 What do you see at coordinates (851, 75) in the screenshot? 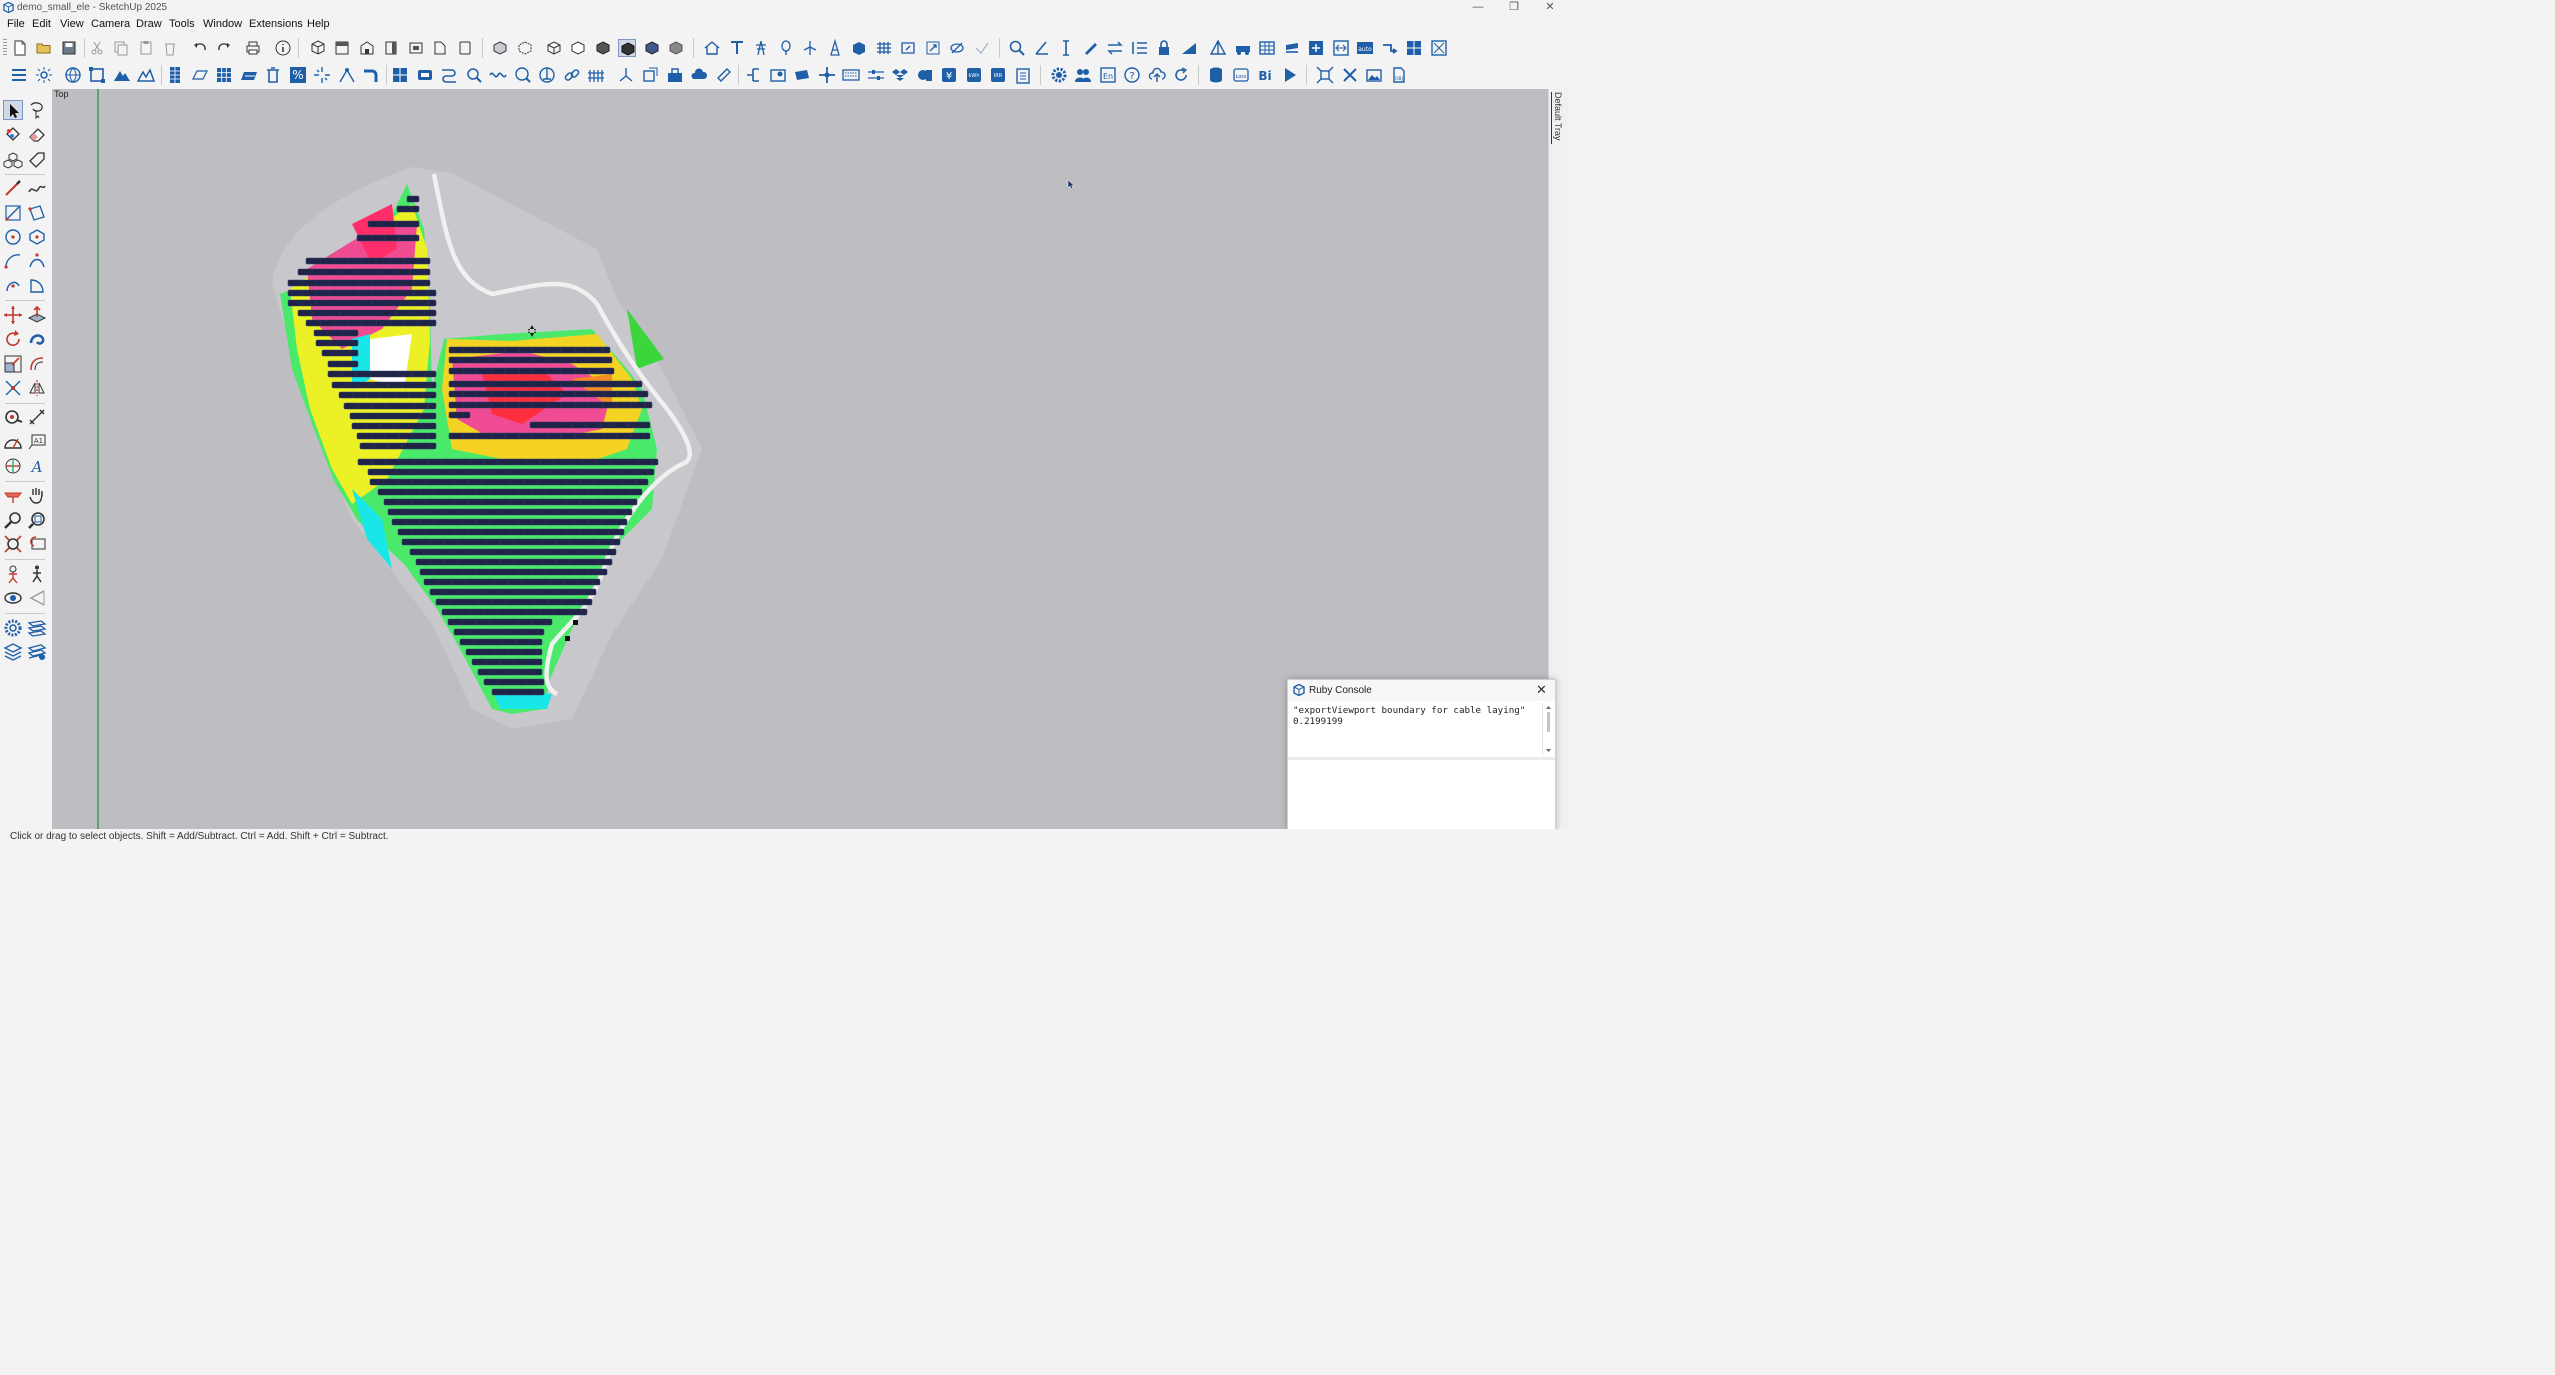
I see `keyboard-icon` at bounding box center [851, 75].